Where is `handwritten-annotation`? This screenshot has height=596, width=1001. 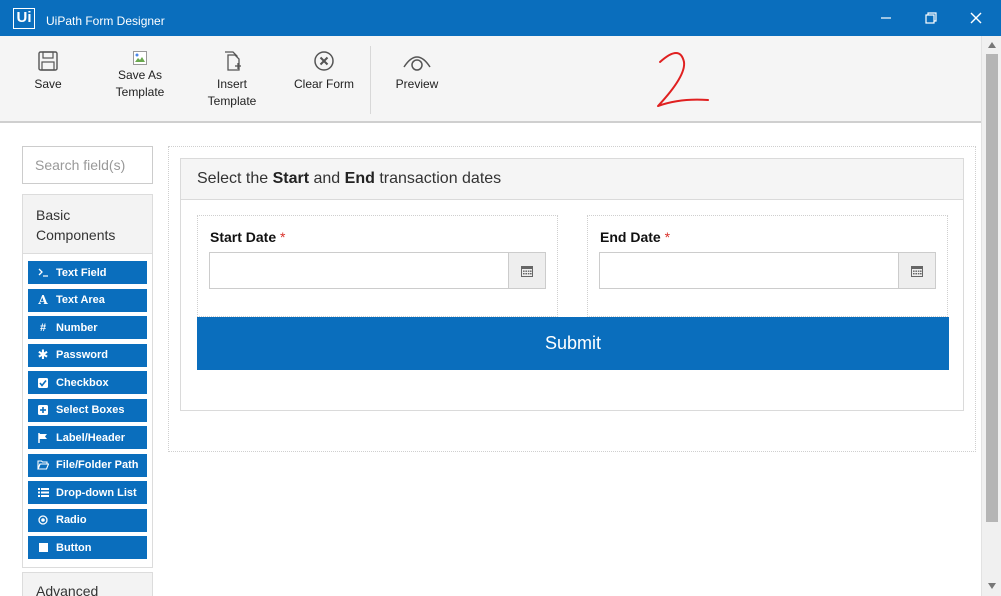 handwritten-annotation is located at coordinates (683, 79).